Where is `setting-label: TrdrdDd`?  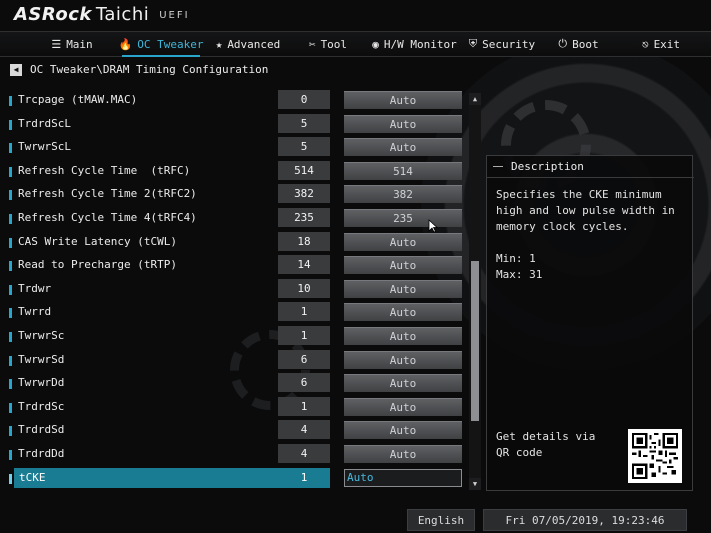
setting-label: TrdrdDd is located at coordinates (41, 453).